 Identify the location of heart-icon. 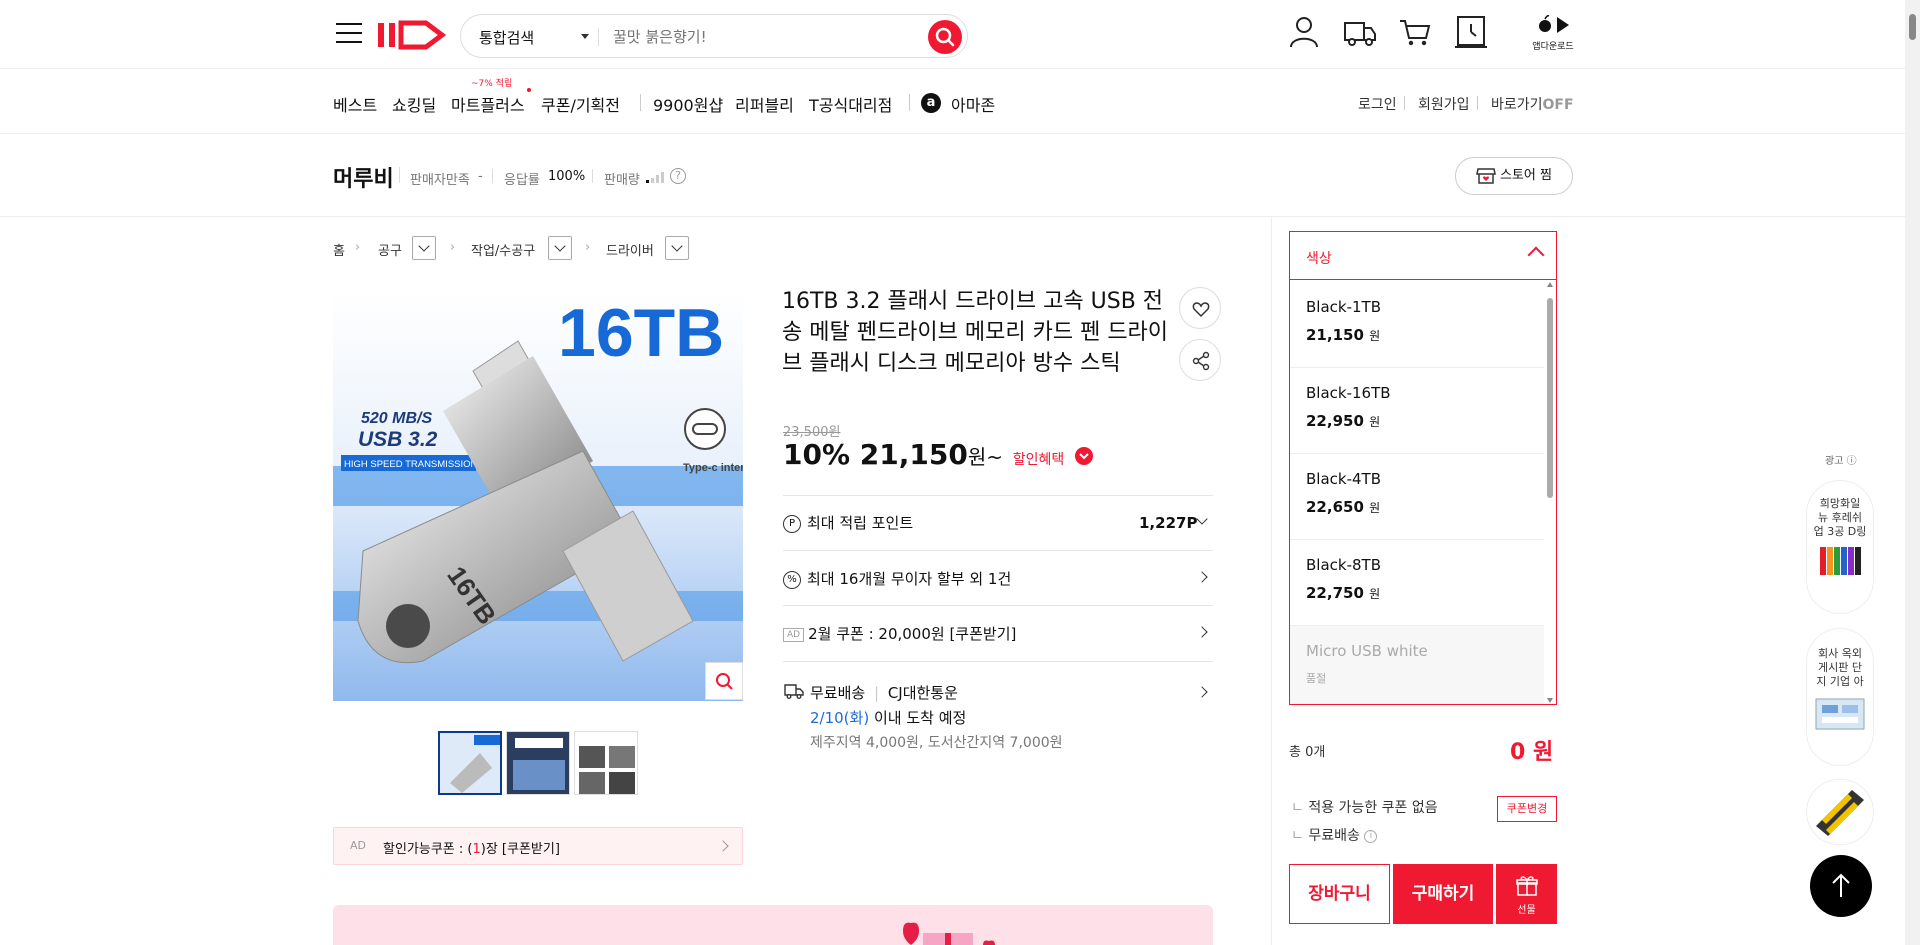
(1201, 310).